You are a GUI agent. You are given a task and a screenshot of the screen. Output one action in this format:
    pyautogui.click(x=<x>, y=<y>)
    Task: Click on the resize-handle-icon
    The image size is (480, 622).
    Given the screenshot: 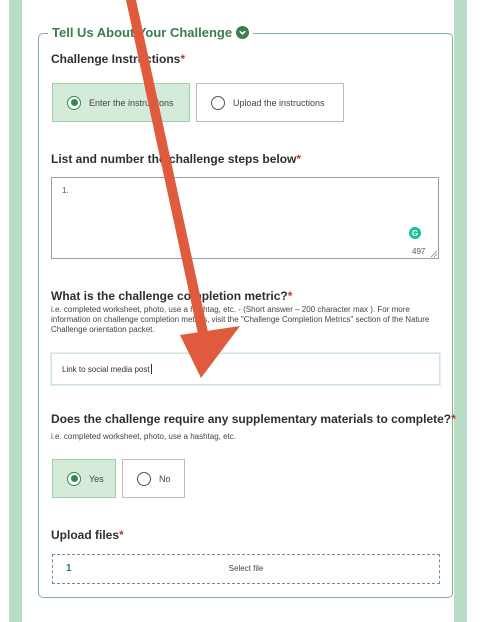 What is the action you would take?
    pyautogui.click(x=434, y=254)
    